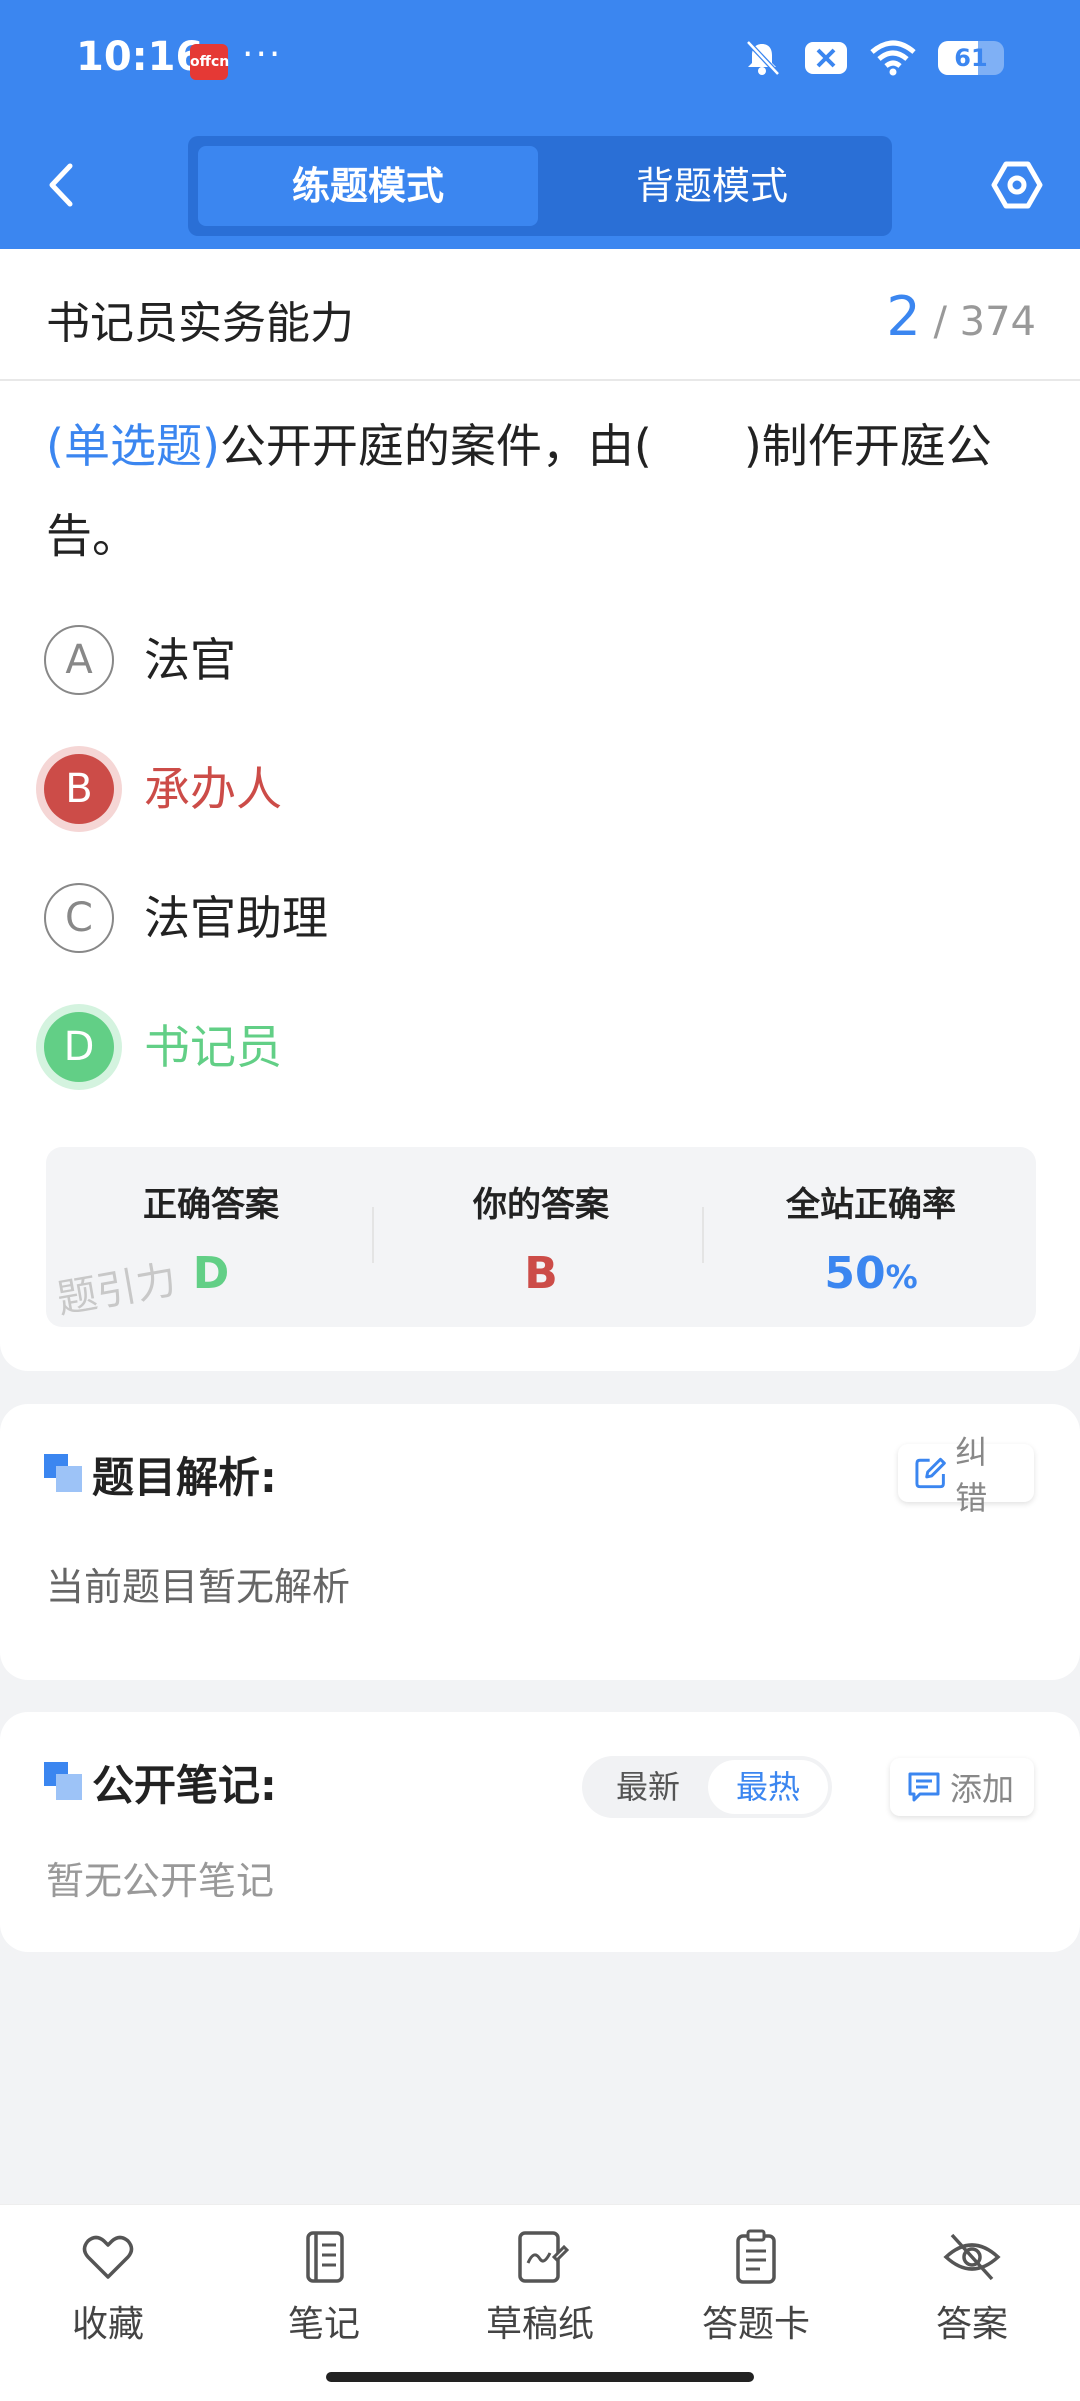 This screenshot has width=1080, height=2401. Describe the element at coordinates (184, 1477) in the screenshot. I see `analysis-title: 题目解析:` at that location.